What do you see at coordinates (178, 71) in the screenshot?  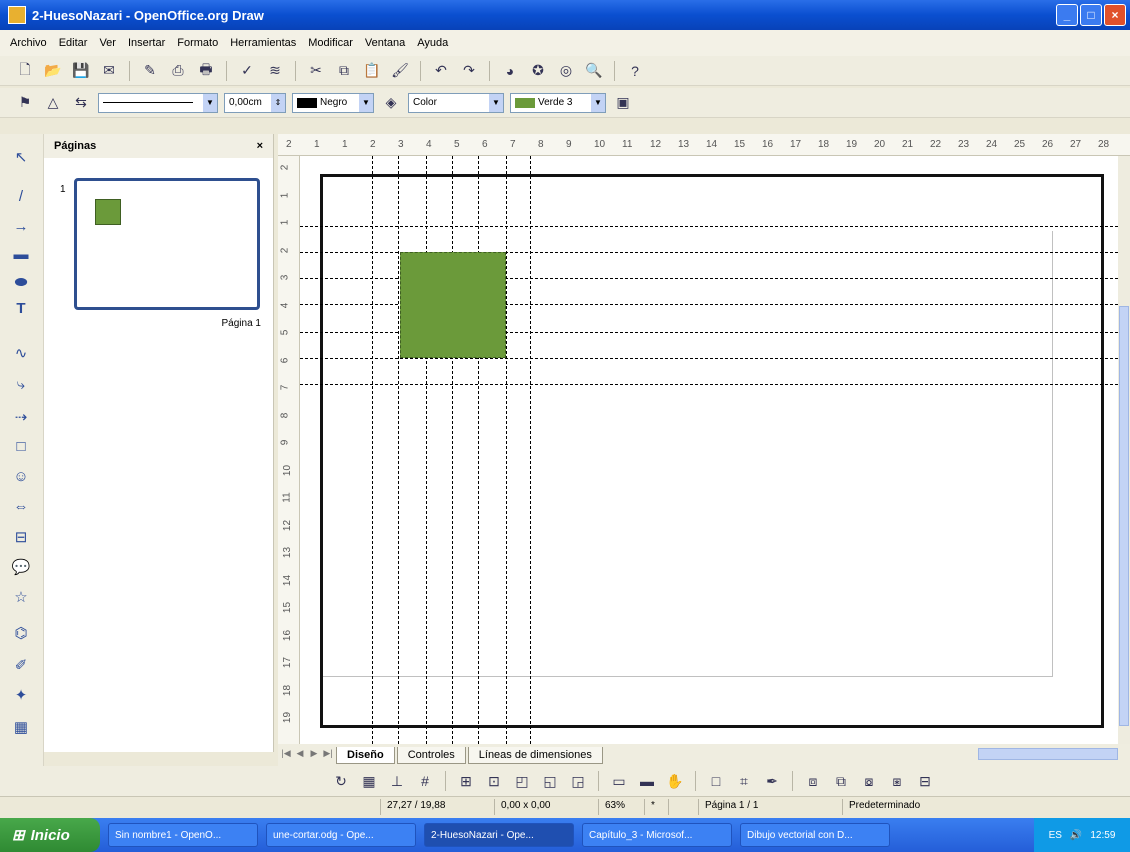 I see `export-pdf-icon: ⎙` at bounding box center [178, 71].